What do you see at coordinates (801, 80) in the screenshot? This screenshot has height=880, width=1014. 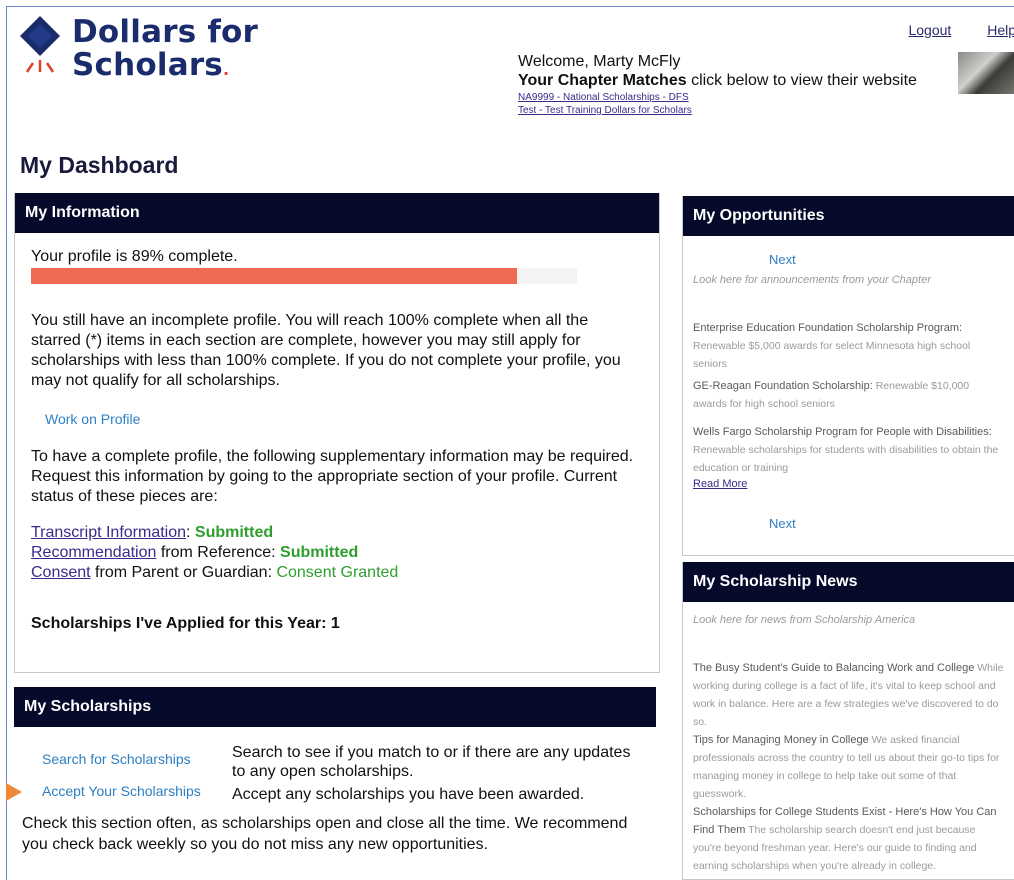 I see `chapter-instruction: click below to view their website` at bounding box center [801, 80].